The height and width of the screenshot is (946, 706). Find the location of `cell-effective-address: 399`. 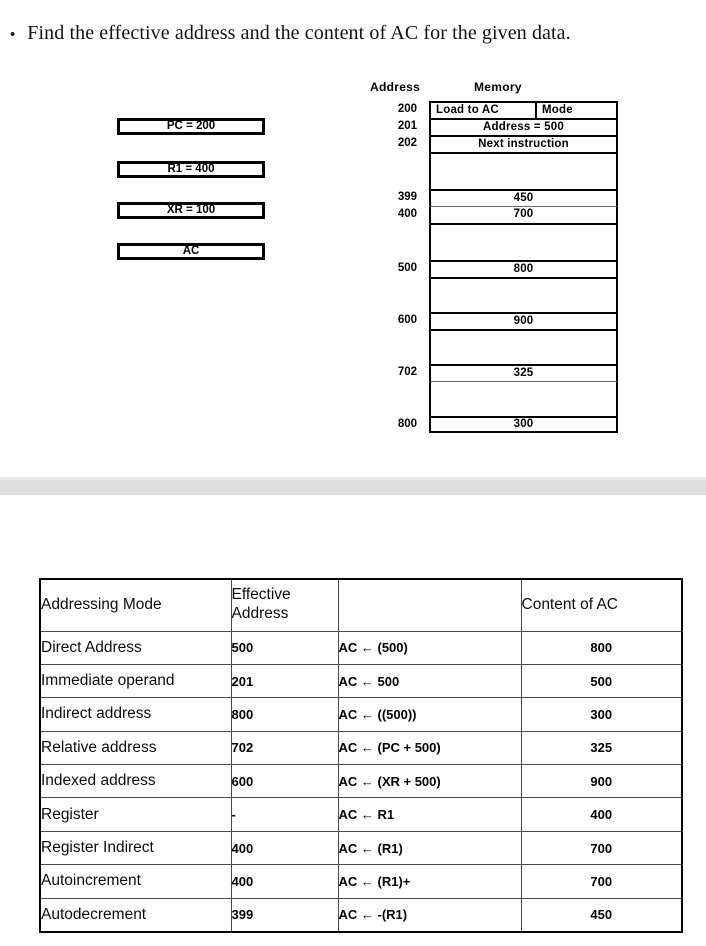

cell-effective-address: 399 is located at coordinates (284, 915).